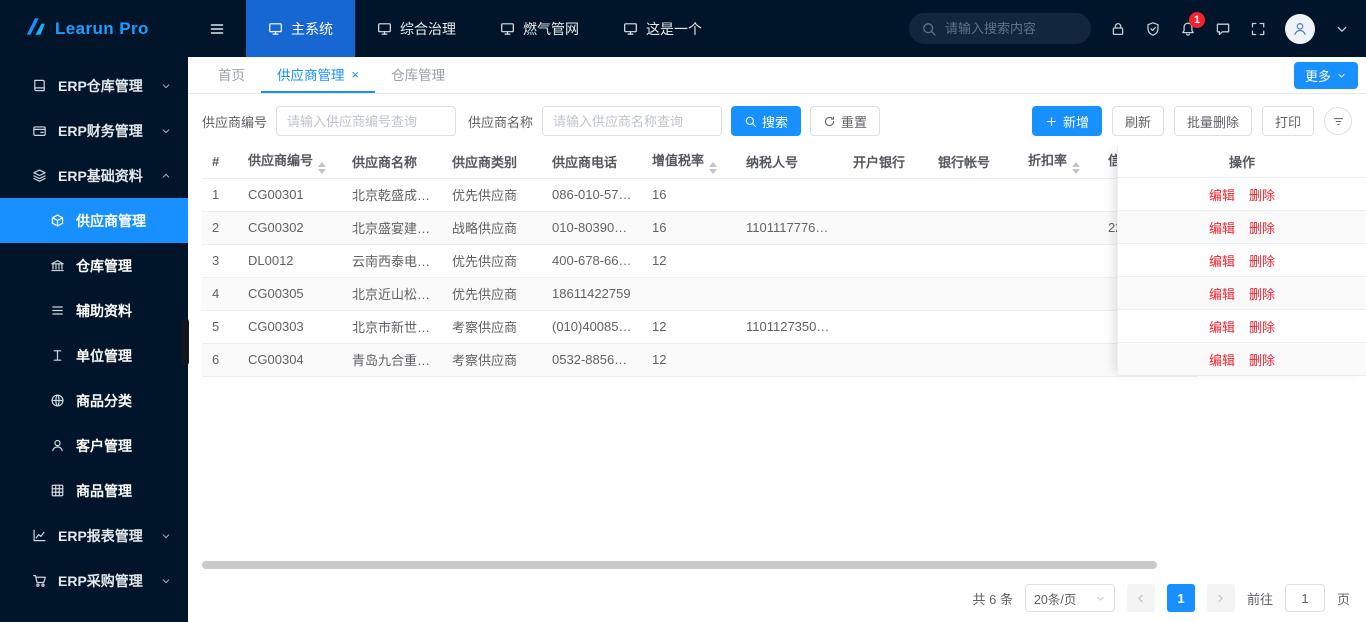  I want to click on sidebar-item-9: 商品管理, so click(94, 490).